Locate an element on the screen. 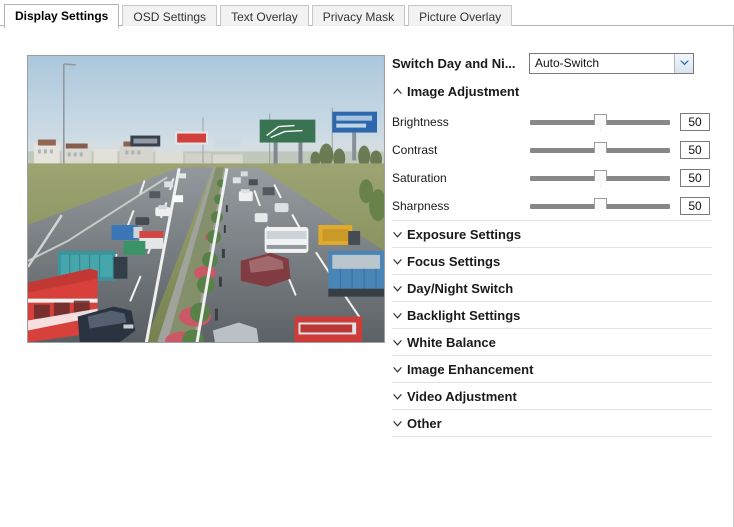 The height and width of the screenshot is (527, 734). slider-label-saturation: Saturation is located at coordinates (419, 178).